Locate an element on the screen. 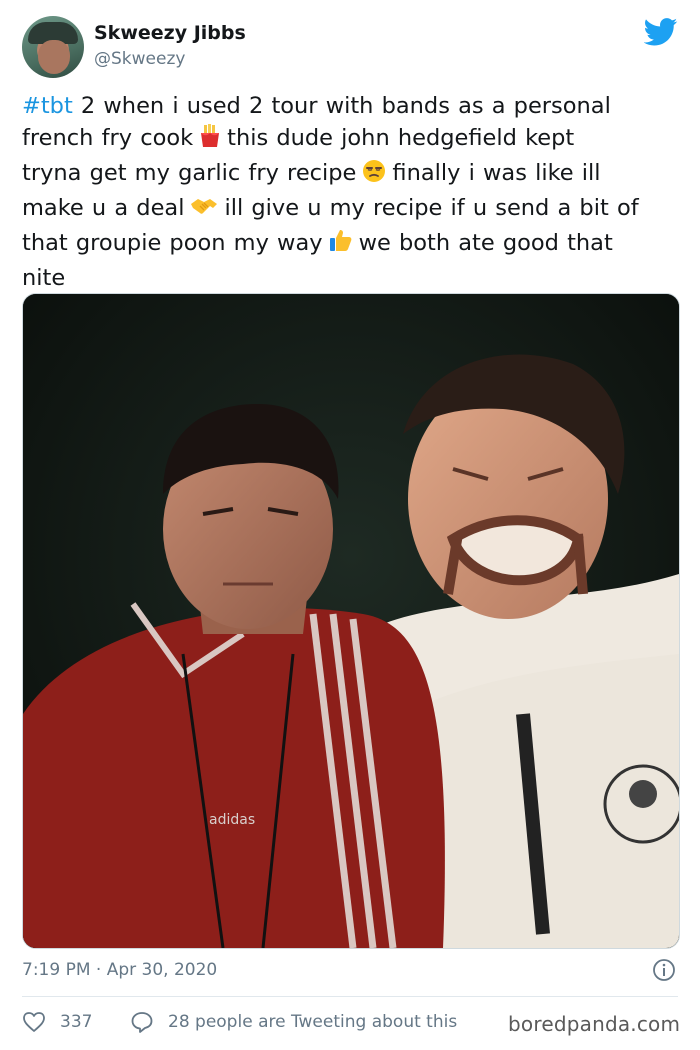 This screenshot has height=1050, width=700. tweet-line-text: finally i was like ill is located at coordinates (496, 173).